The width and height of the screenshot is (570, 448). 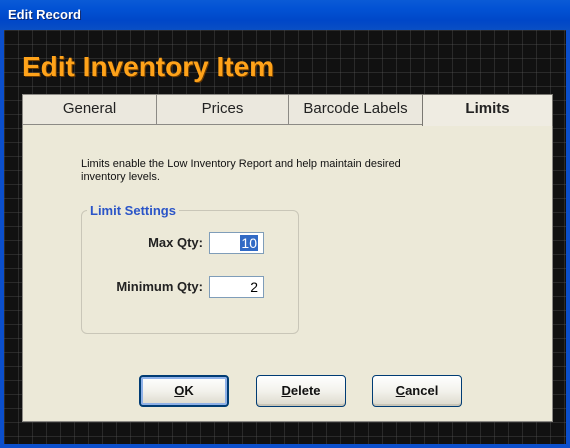 I want to click on delete-button: Delete, so click(x=301, y=391).